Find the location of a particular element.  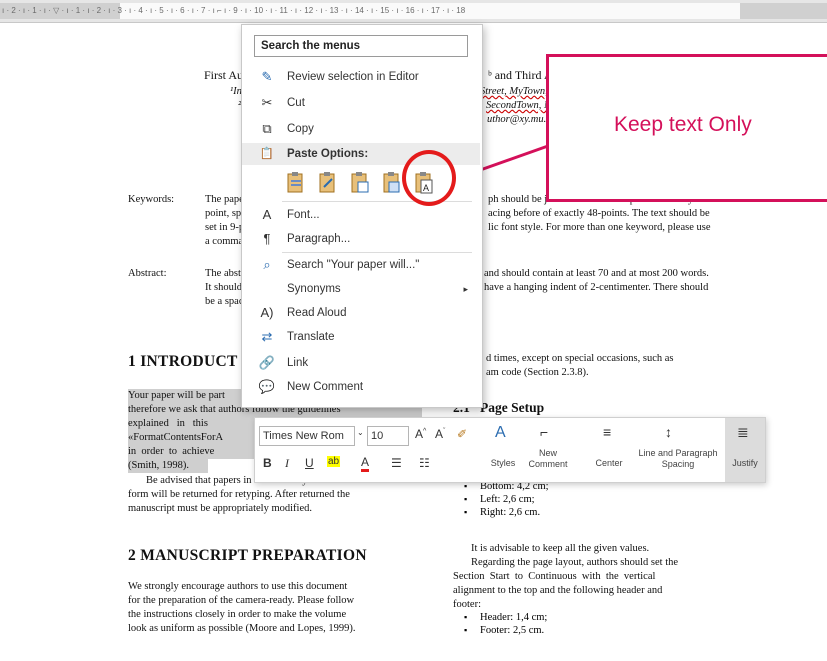

menu-item-read-aloud: A) Read Aloud is located at coordinates (361, 313).